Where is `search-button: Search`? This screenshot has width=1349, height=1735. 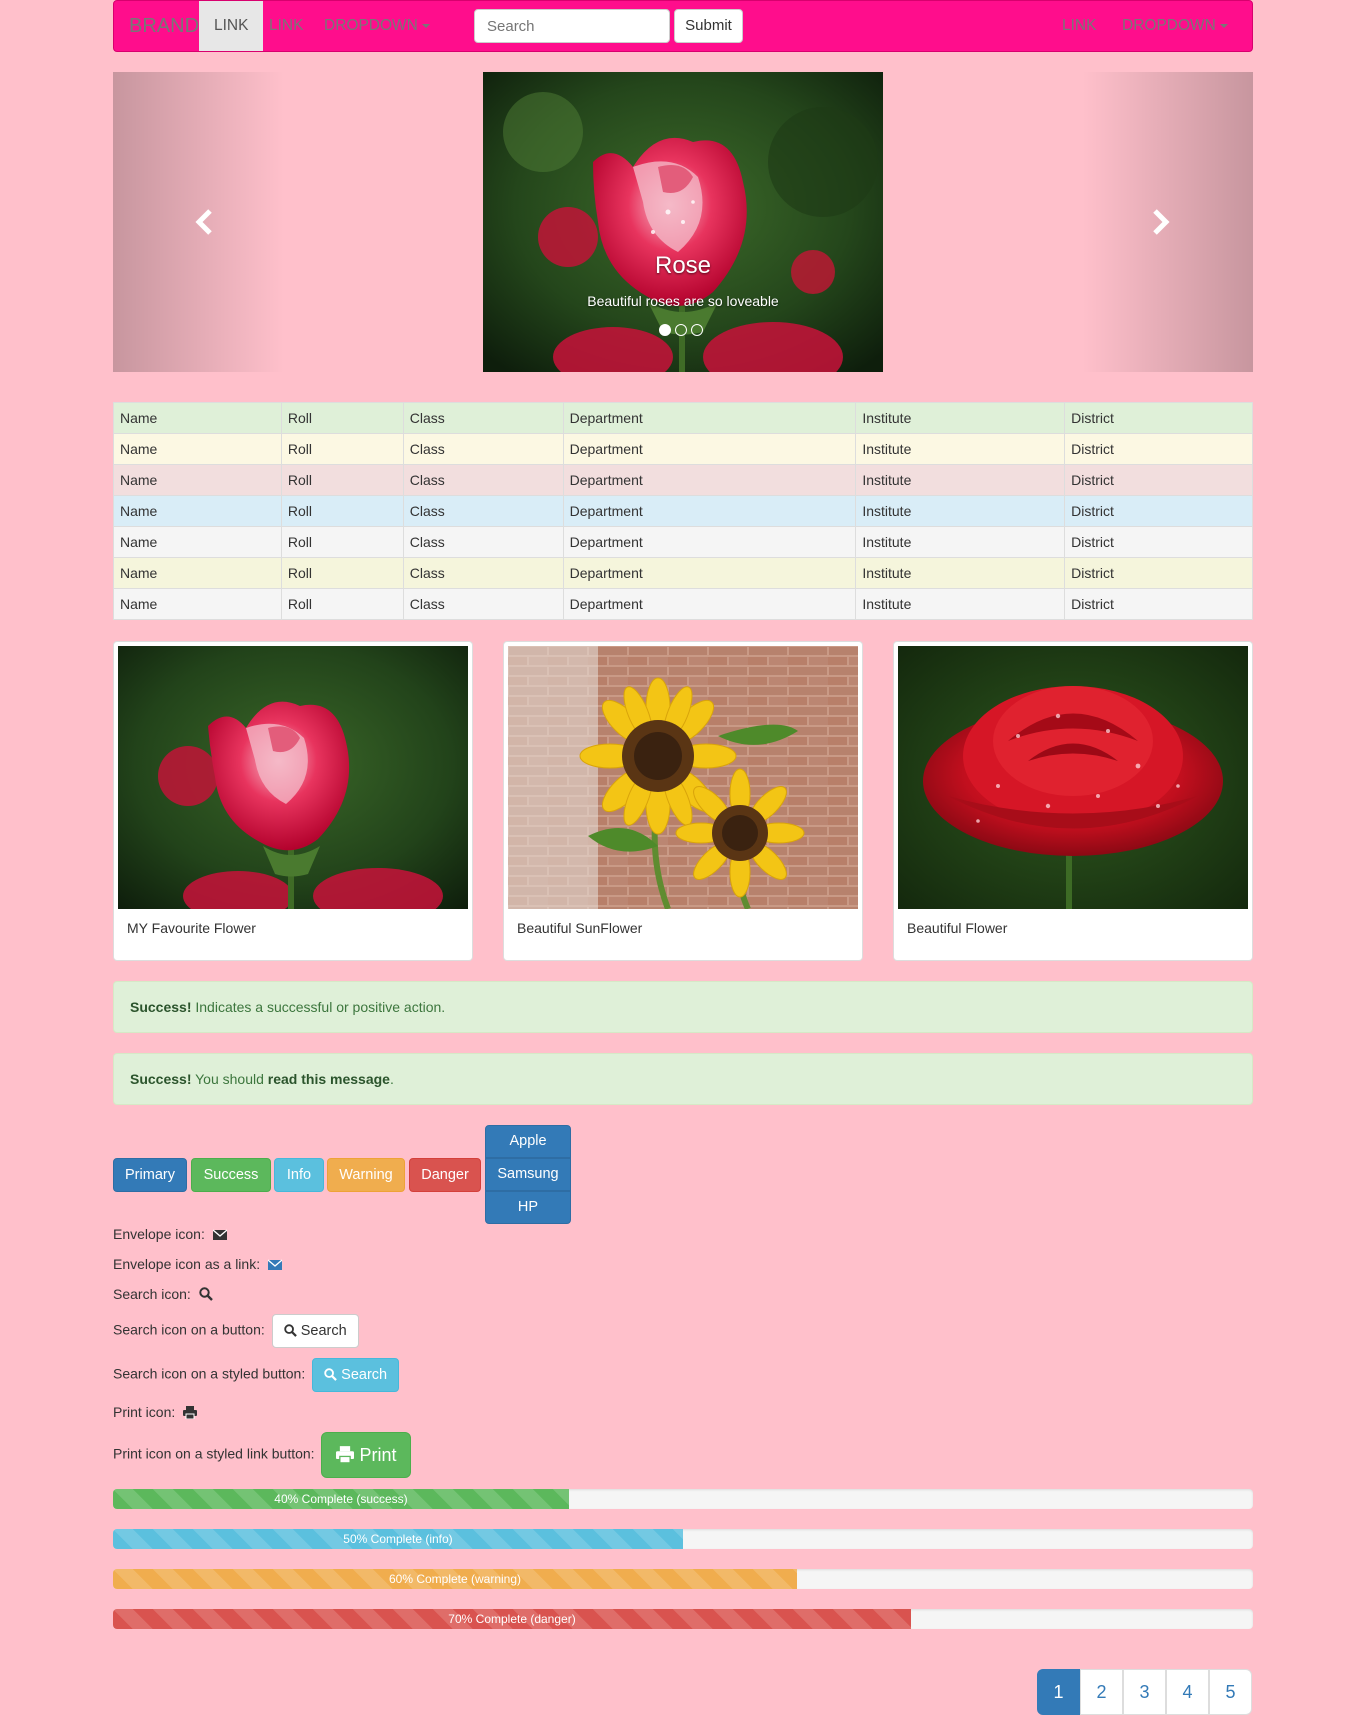 search-button: Search is located at coordinates (315, 1331).